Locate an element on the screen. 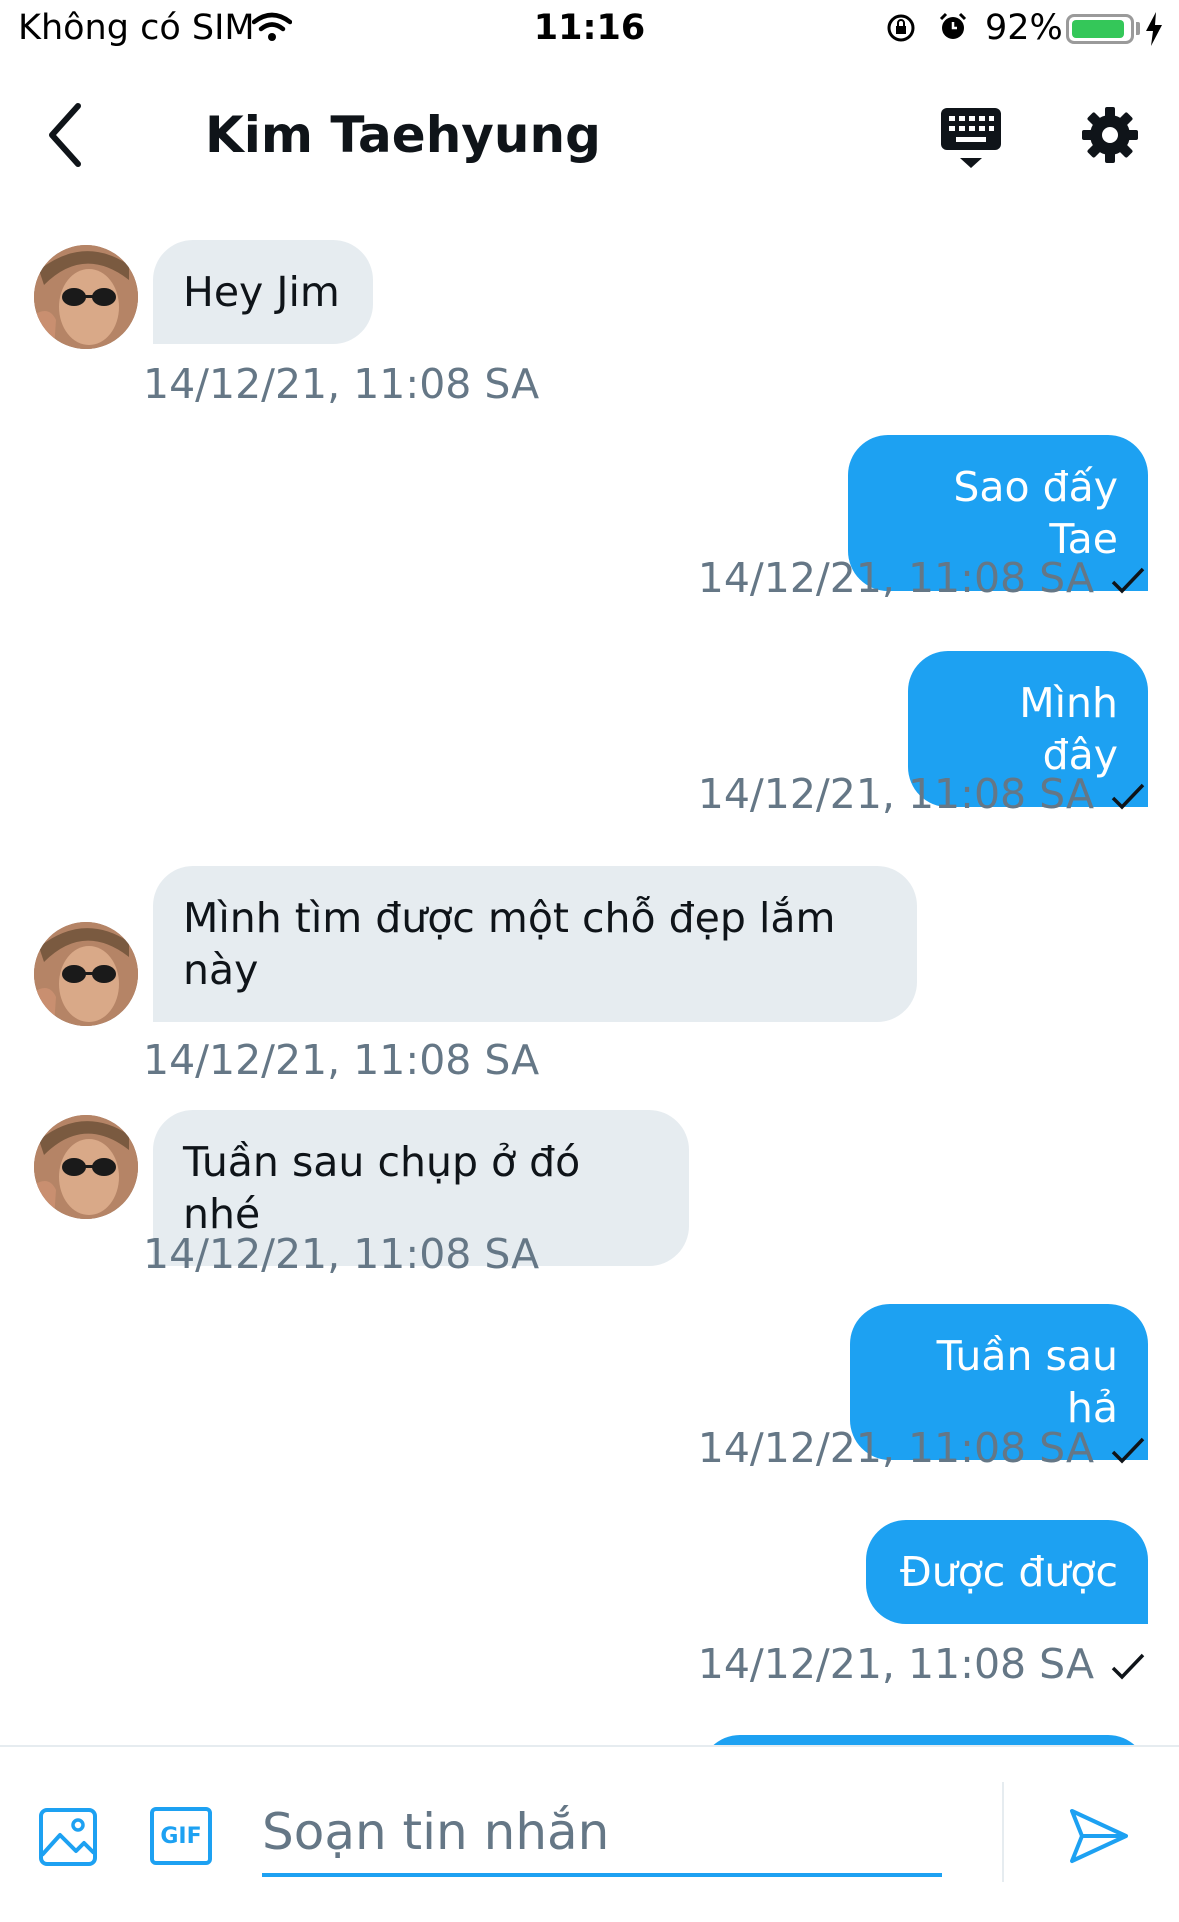 Image resolution: width=1179 pixels, height=1922 pixels. battery-percent: 92% is located at coordinates (1024, 28).